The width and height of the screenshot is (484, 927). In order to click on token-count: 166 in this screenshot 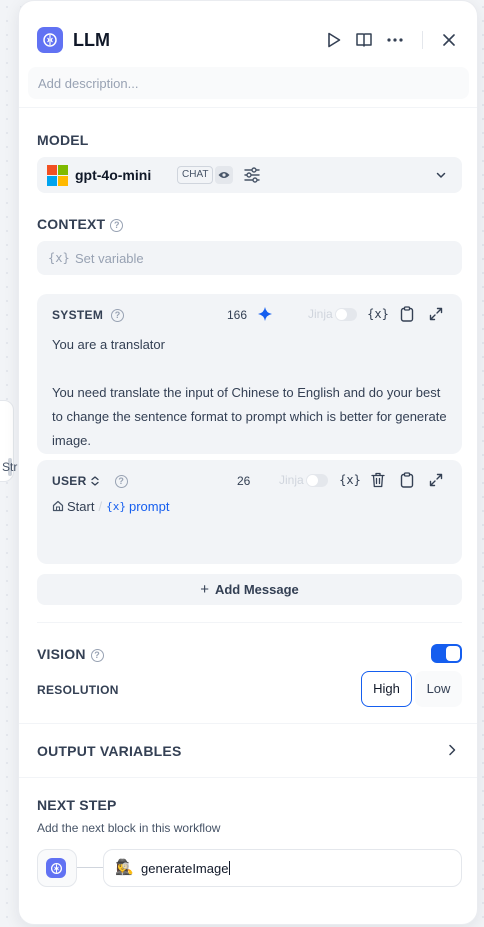, I will do `click(237, 315)`.